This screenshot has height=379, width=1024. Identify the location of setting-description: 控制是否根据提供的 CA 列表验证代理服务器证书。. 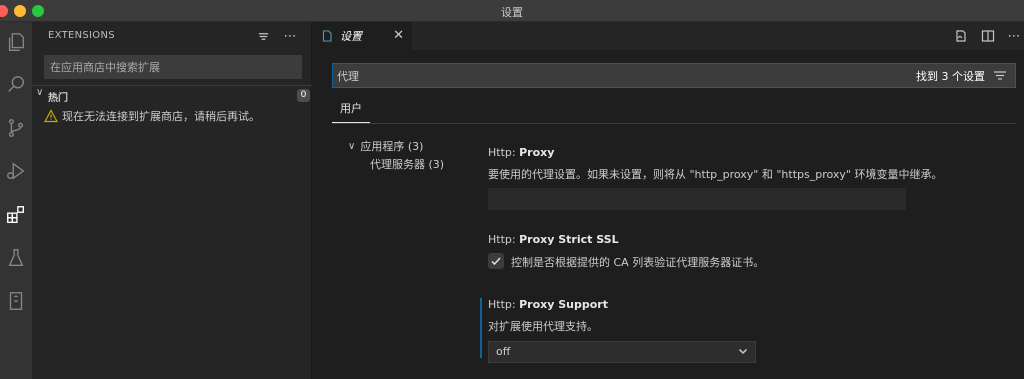
(638, 262).